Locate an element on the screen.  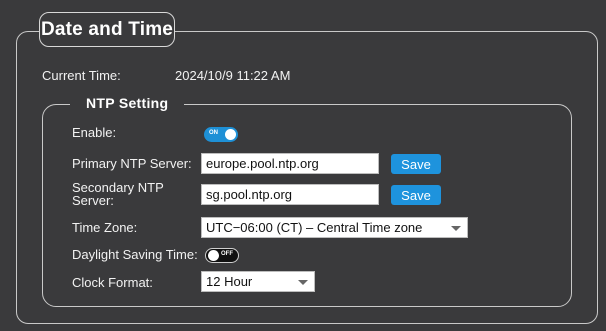
time-zone-selected: UTC−06:00 (CT) – Central Time zone is located at coordinates (314, 227).